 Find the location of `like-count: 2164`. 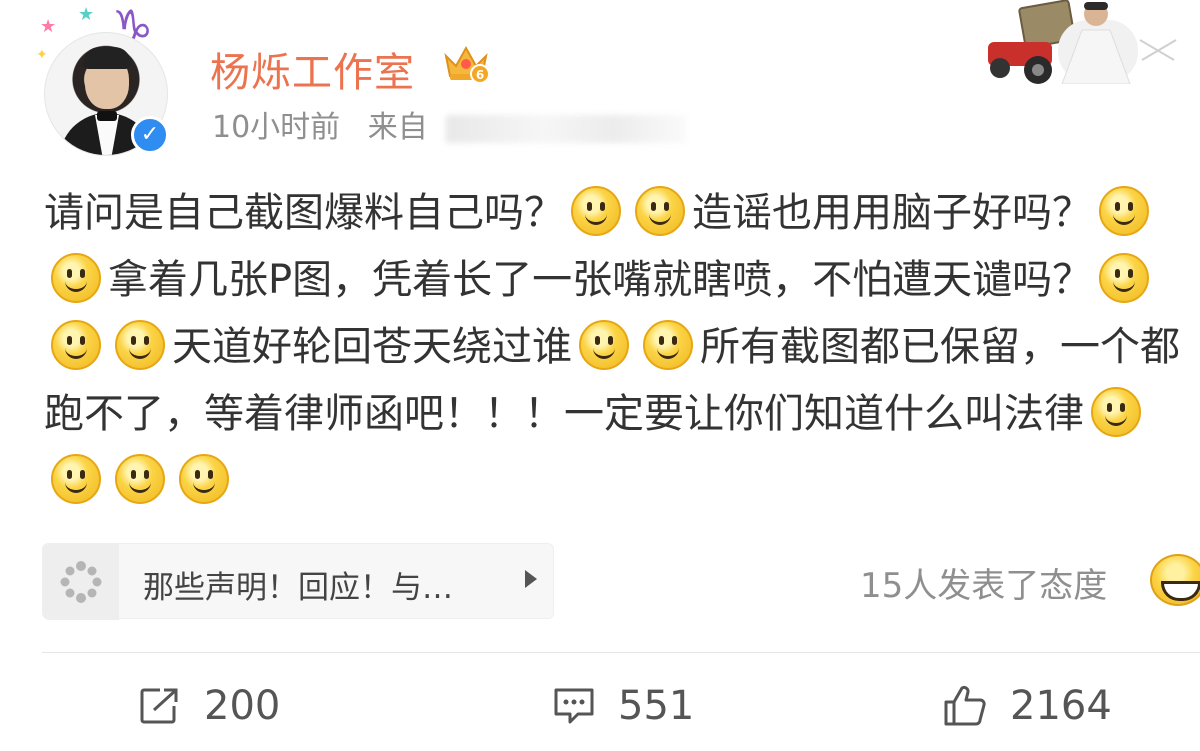

like-count: 2164 is located at coordinates (1061, 706).